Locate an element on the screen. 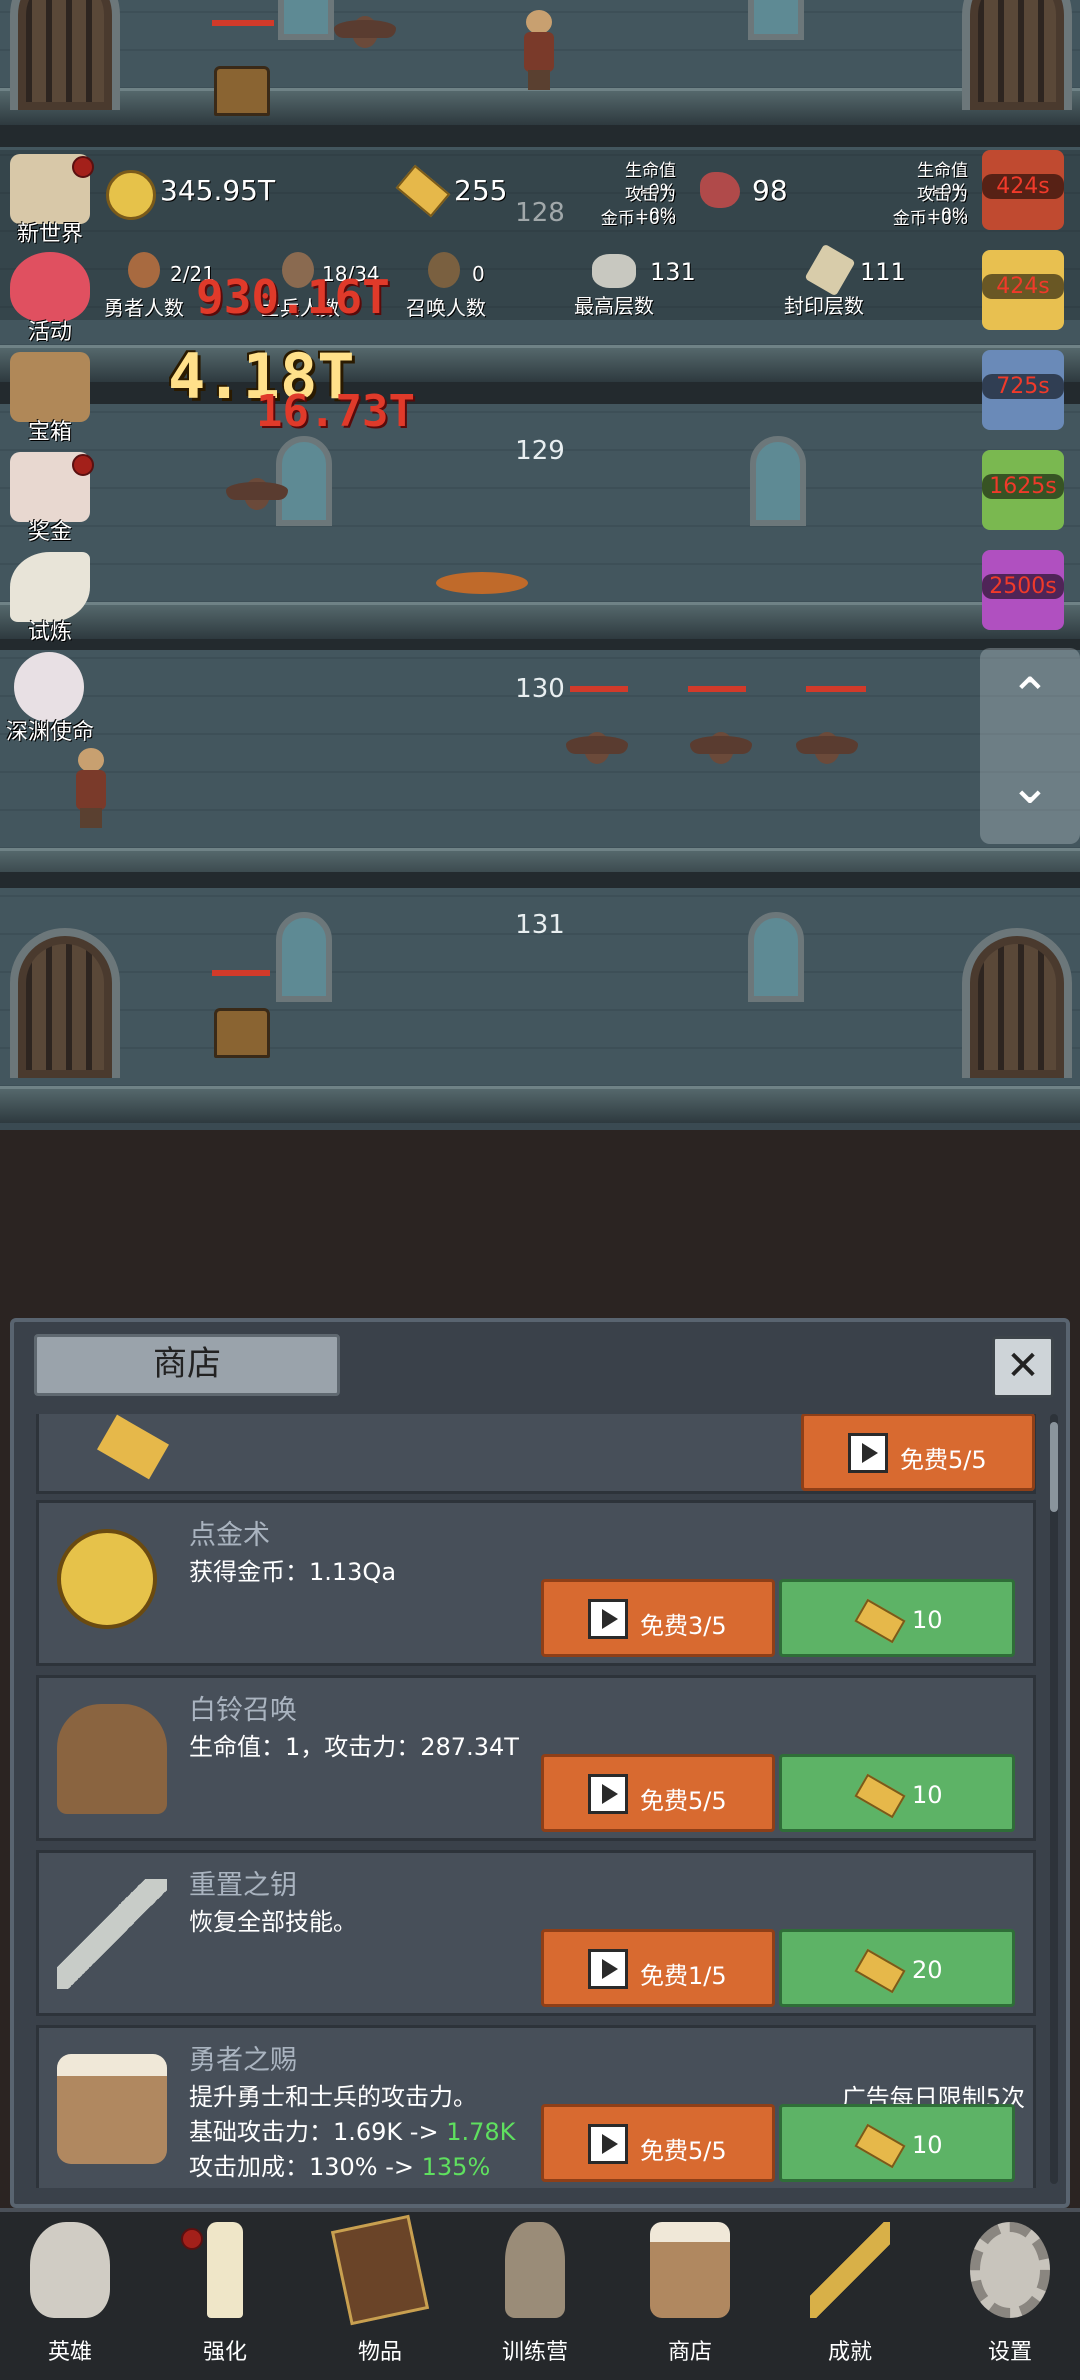  key-icon is located at coordinates (850, 2270).